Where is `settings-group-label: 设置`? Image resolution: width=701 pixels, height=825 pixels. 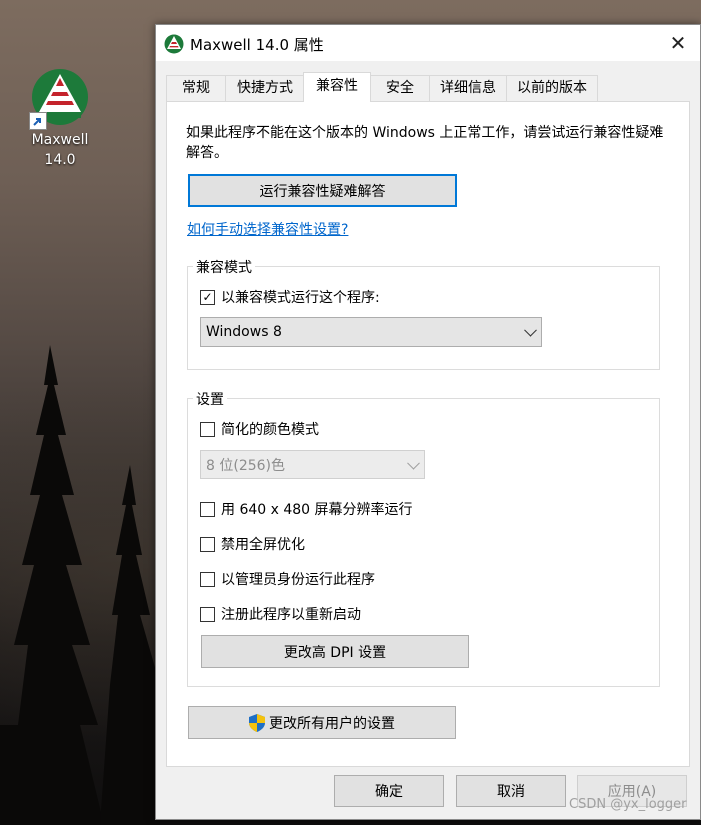
settings-group-label: 设置 is located at coordinates (210, 399).